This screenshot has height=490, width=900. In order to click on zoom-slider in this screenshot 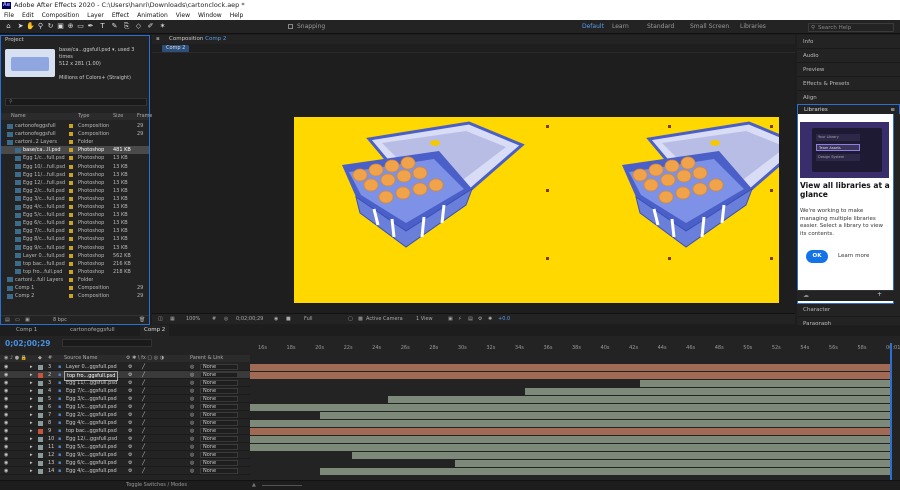, I will do `click(282, 485)`.